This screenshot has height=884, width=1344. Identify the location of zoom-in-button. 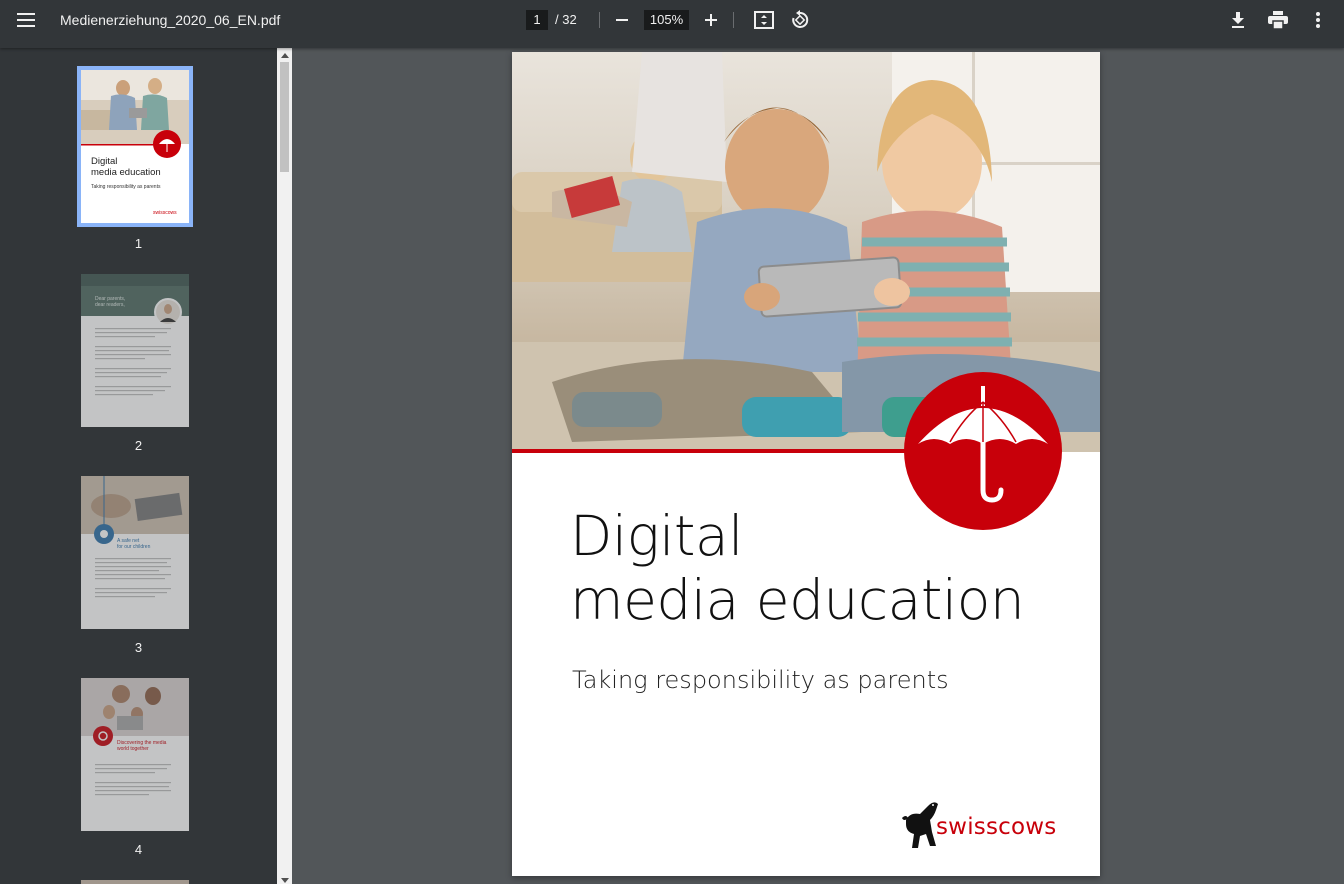
(711, 20).